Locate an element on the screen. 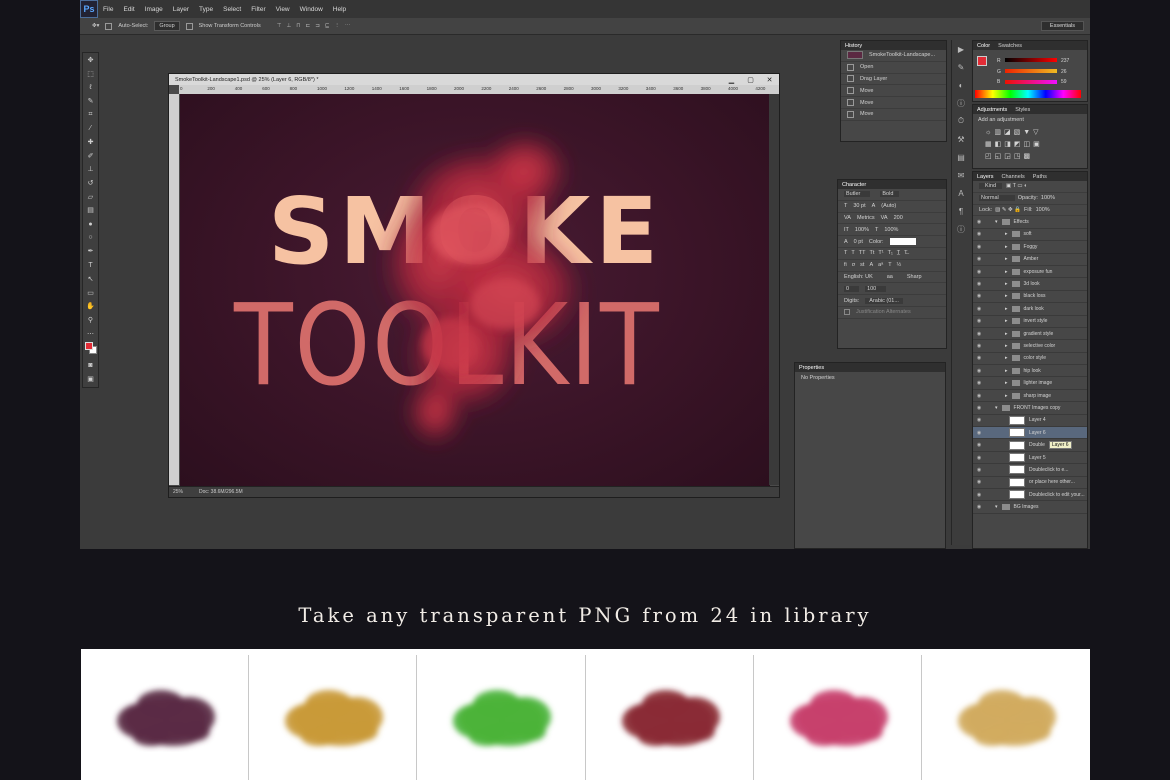 The width and height of the screenshot is (1170, 780). layer-row: ◉ ▸ hip look is located at coordinates (1030, 371).